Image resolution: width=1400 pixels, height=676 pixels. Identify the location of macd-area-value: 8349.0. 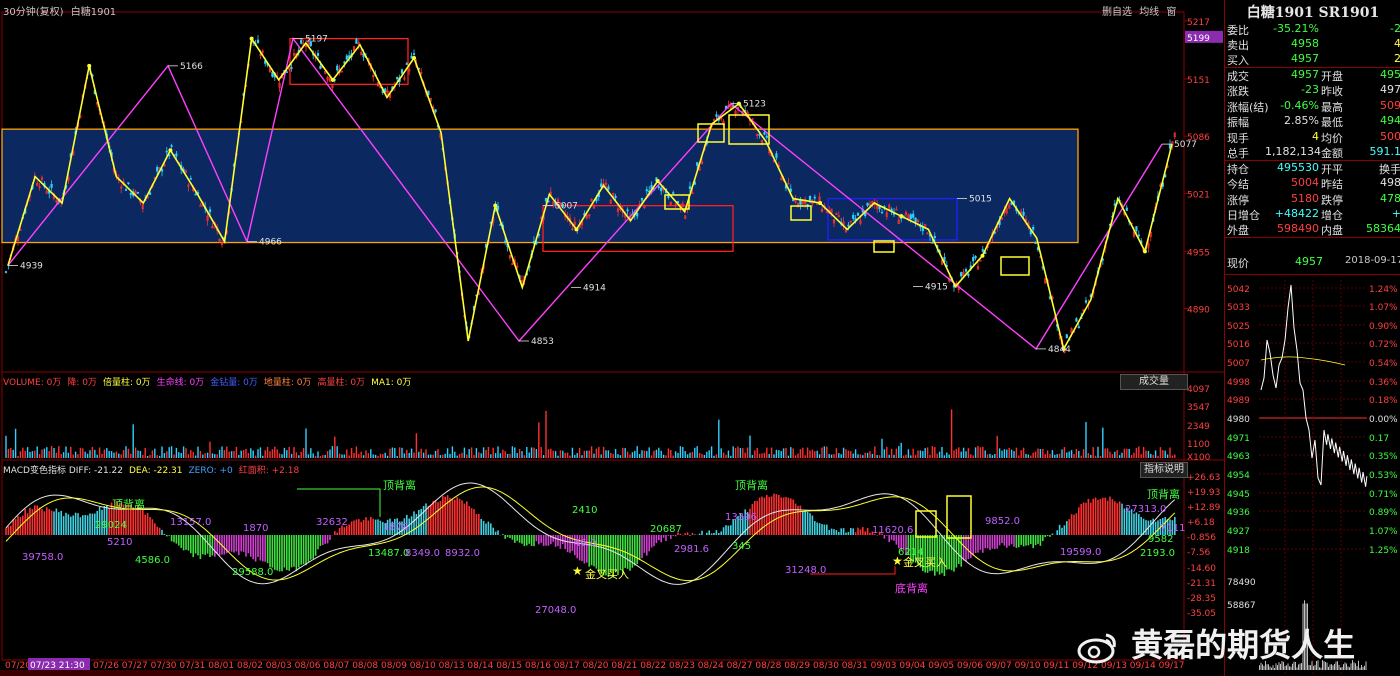
(422, 553).